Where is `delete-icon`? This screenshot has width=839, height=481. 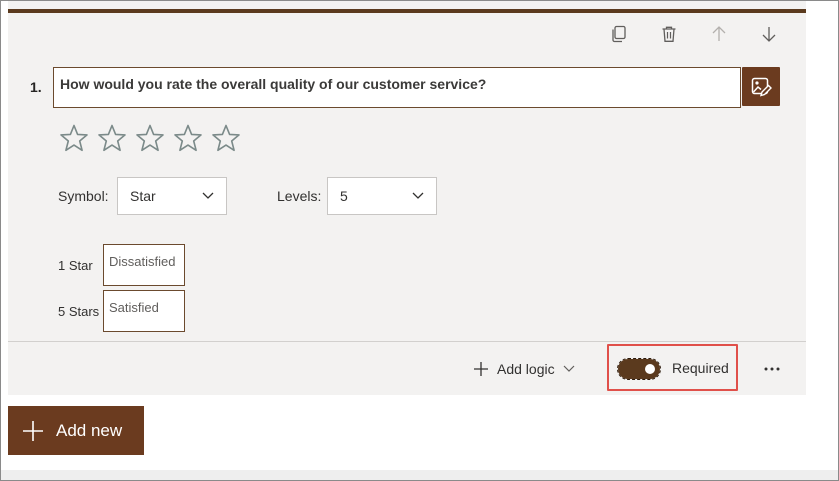
delete-icon is located at coordinates (669, 34).